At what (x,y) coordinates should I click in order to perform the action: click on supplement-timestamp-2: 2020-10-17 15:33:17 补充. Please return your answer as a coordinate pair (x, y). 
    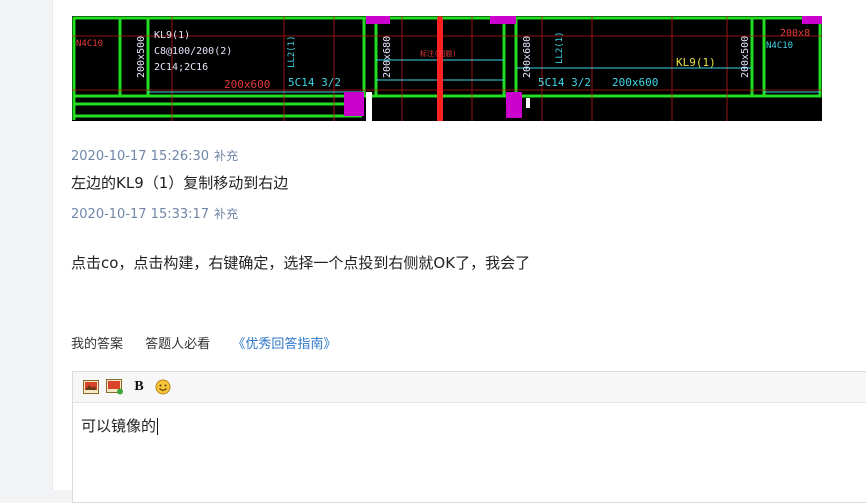
    Looking at the image, I should click on (154, 213).